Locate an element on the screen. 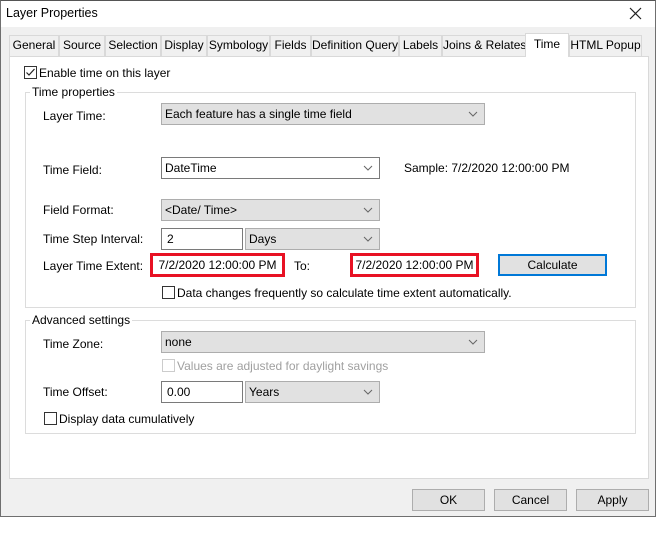  field-format-select: <Date/ Time> is located at coordinates (270, 210).